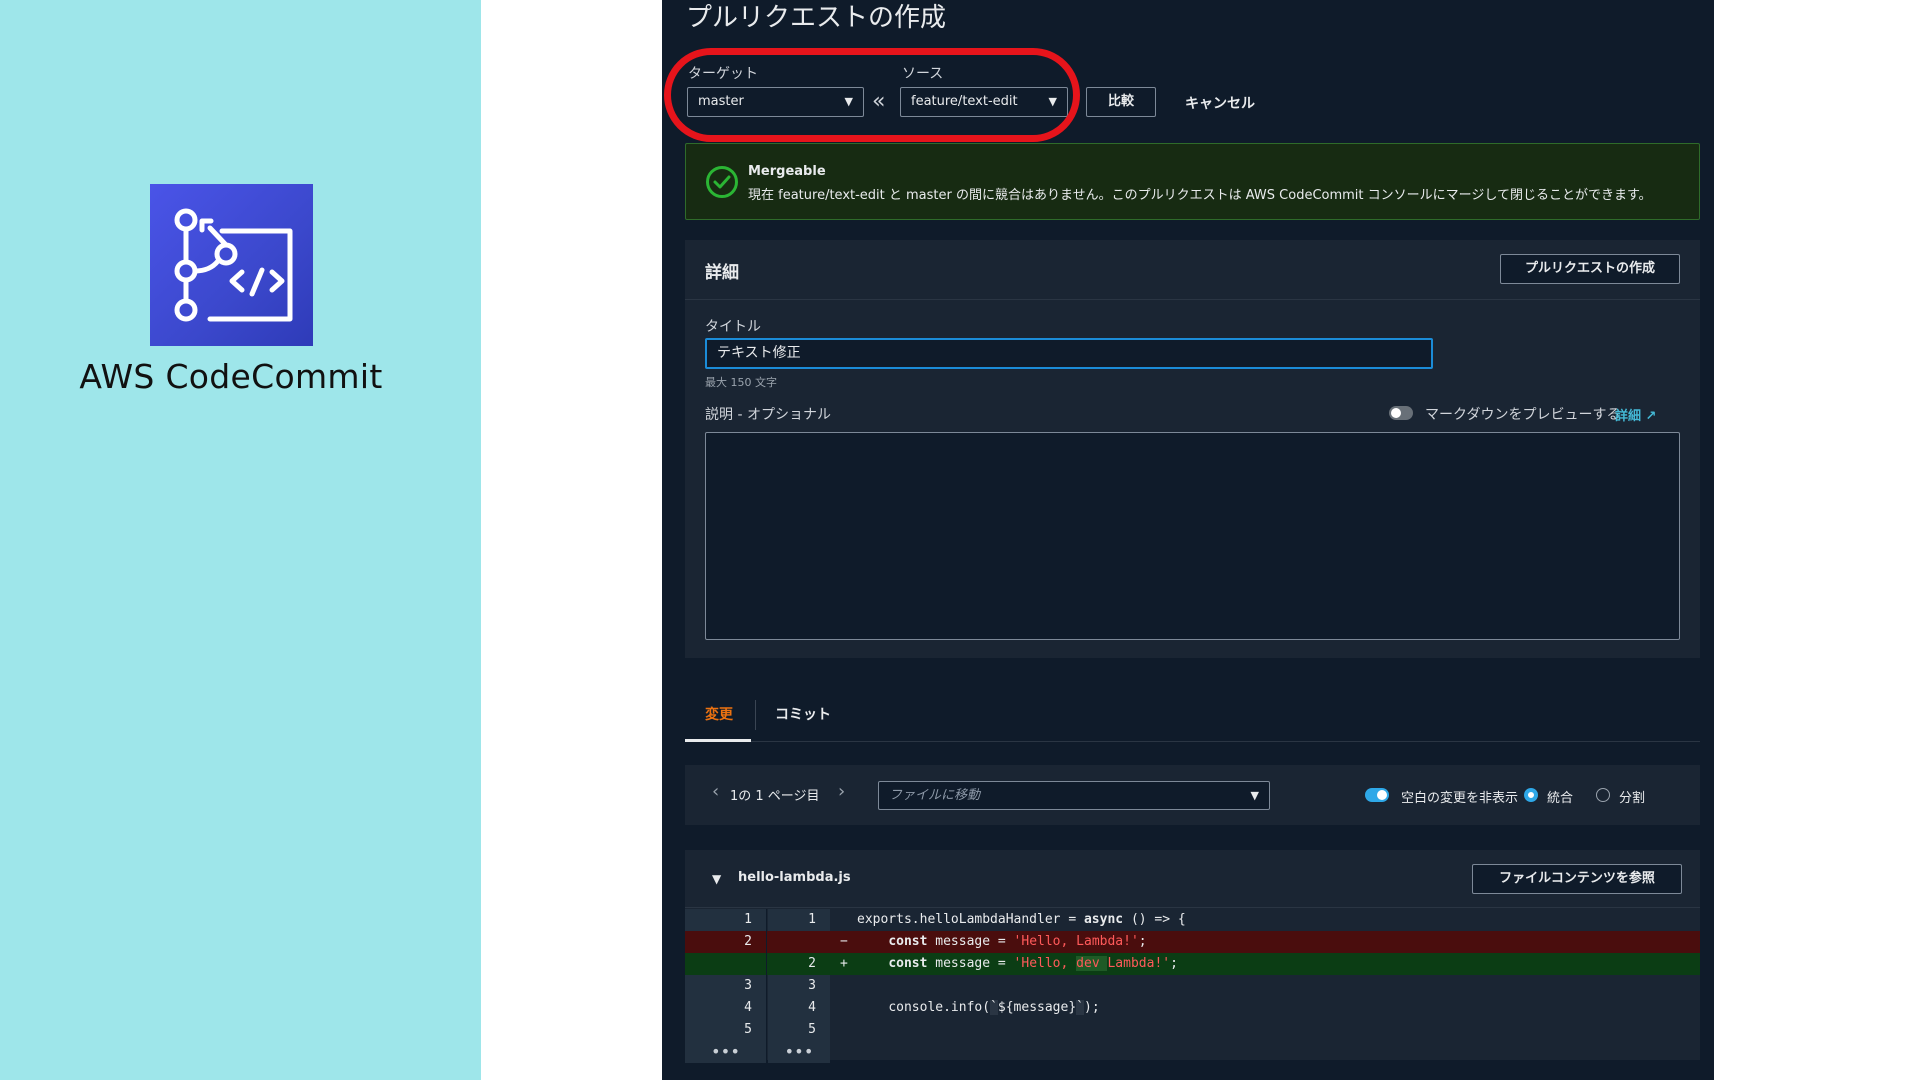 This screenshot has height=1080, width=1920. I want to click on diff-toolbar: ‹ 1の 1 ページ目 › ファイルに移動 ▼ 空白の変更を非表示 統合 分割, so click(1192, 795).